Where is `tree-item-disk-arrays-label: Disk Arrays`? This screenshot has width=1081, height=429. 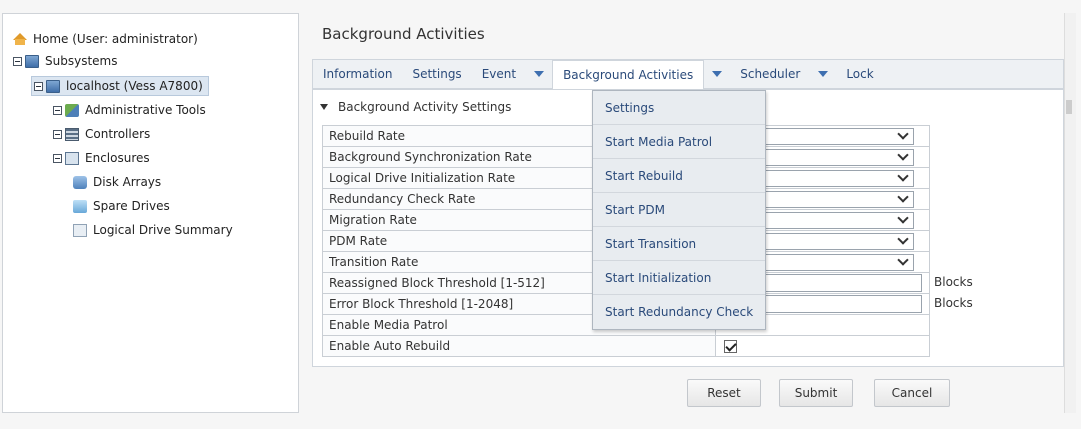
tree-item-disk-arrays-label: Disk Arrays is located at coordinates (127, 182).